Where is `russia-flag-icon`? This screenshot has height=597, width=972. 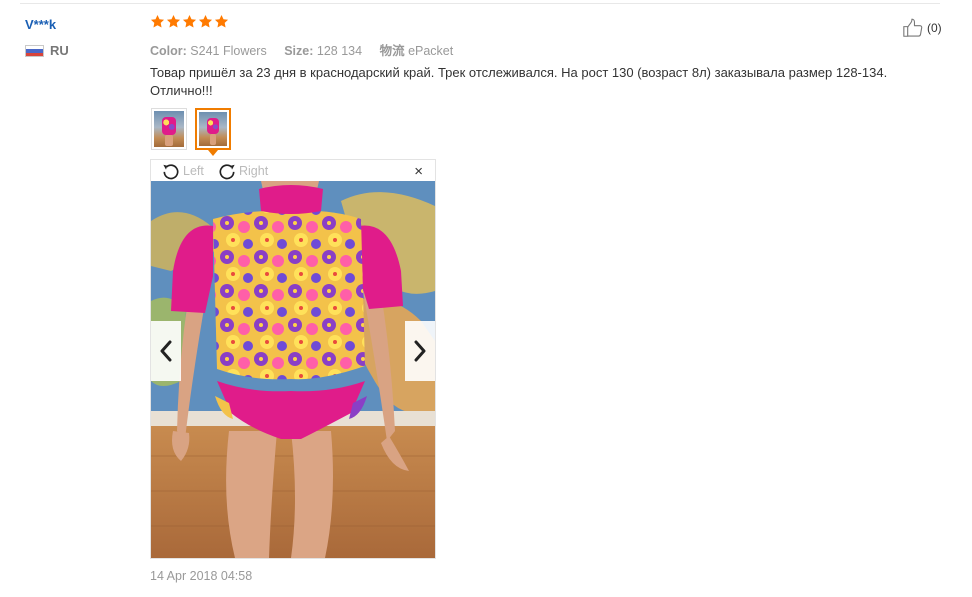 russia-flag-icon is located at coordinates (34, 51).